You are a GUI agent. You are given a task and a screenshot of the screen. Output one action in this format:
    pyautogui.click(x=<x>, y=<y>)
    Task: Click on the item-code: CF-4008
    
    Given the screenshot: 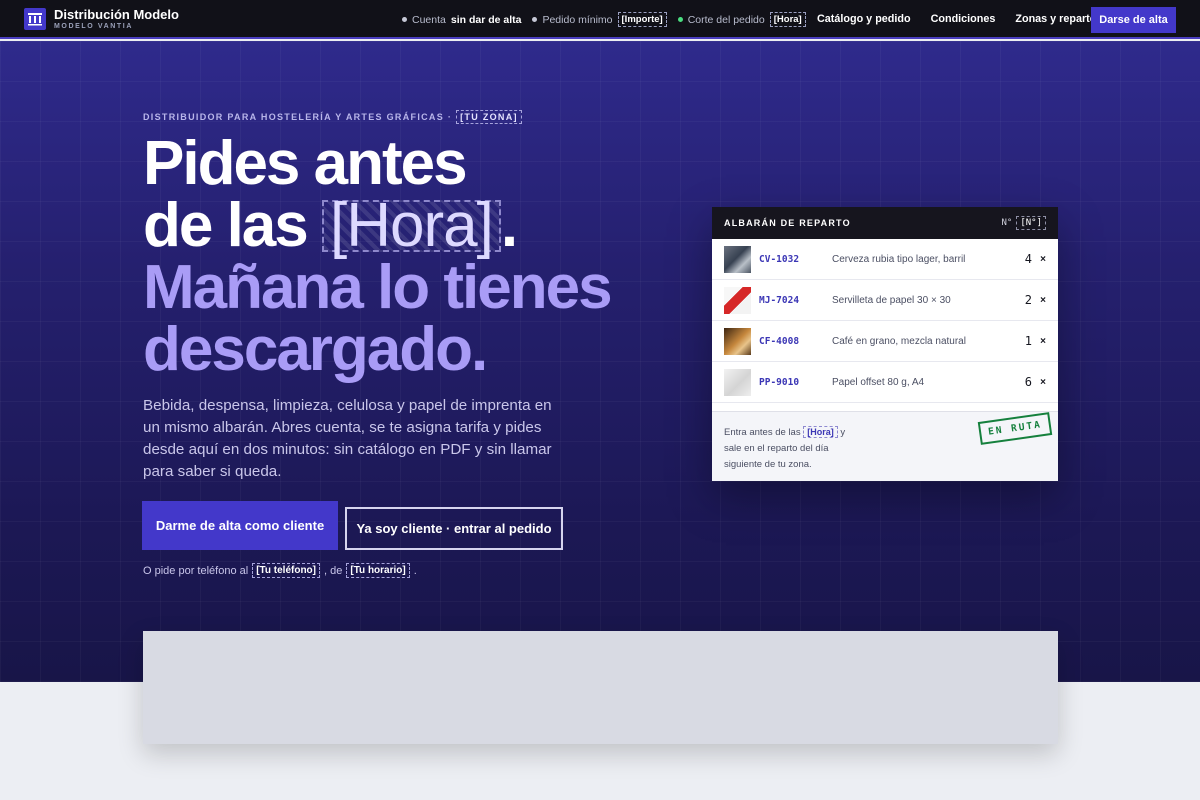 What is the action you would take?
    pyautogui.click(x=779, y=341)
    